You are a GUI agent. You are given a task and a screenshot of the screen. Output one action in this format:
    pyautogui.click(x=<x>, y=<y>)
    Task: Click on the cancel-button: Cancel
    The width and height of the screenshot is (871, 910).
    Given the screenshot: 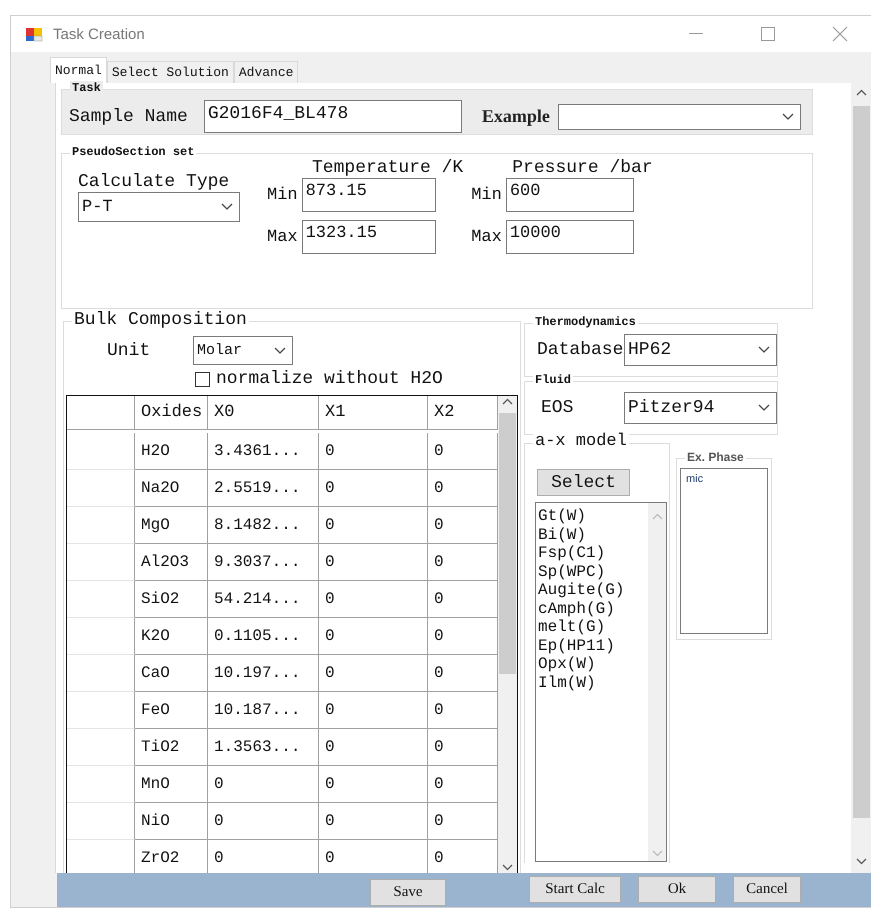 What is the action you would take?
    pyautogui.click(x=767, y=889)
    